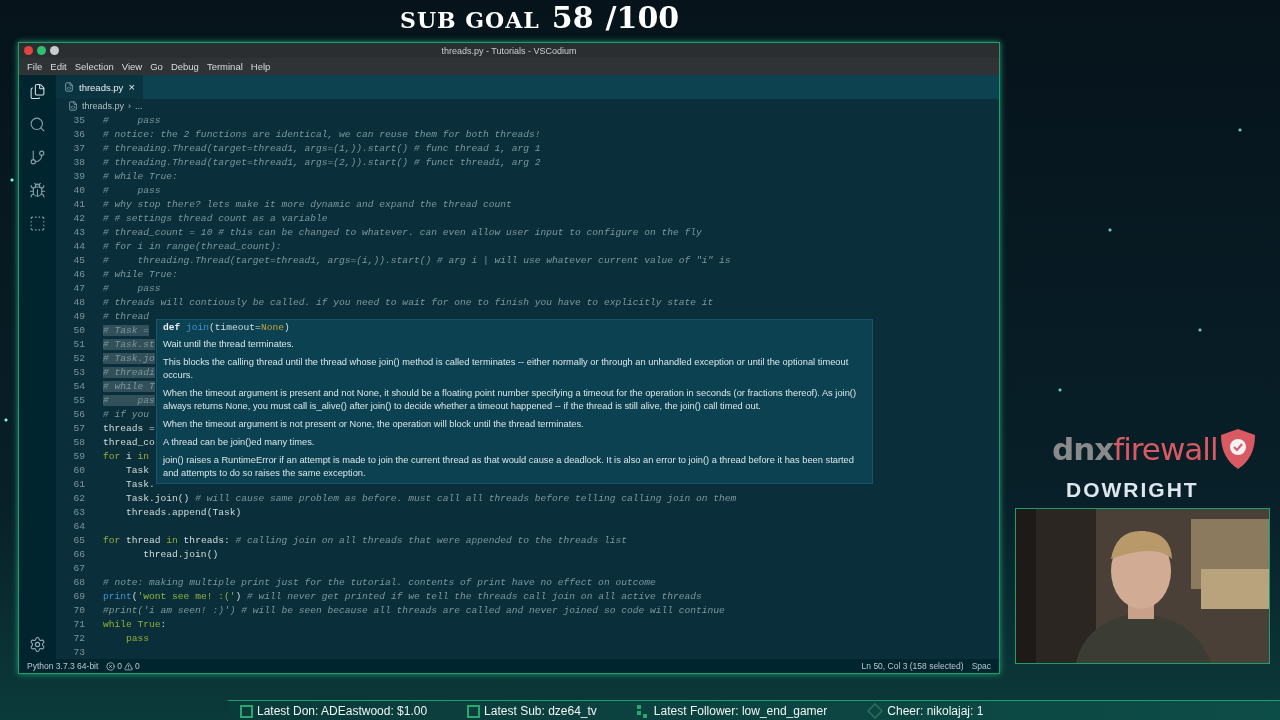 The height and width of the screenshot is (720, 1280). I want to click on tab-label: threads.py, so click(101, 87).